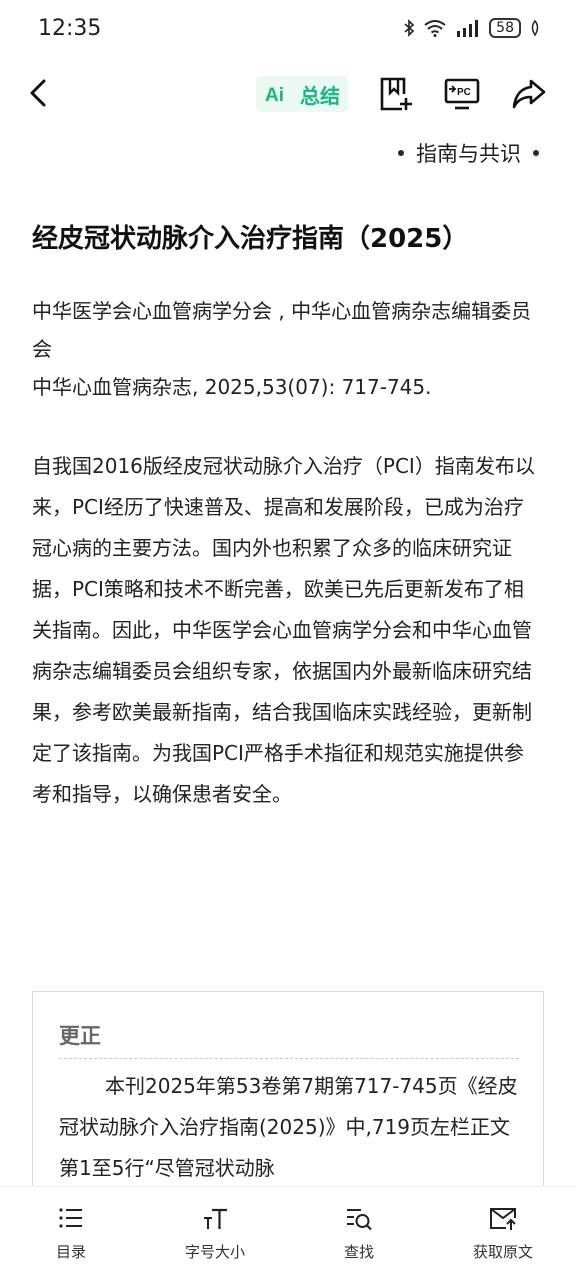 The width and height of the screenshot is (575, 1280). I want to click on chevron-left-icon, so click(38, 93).